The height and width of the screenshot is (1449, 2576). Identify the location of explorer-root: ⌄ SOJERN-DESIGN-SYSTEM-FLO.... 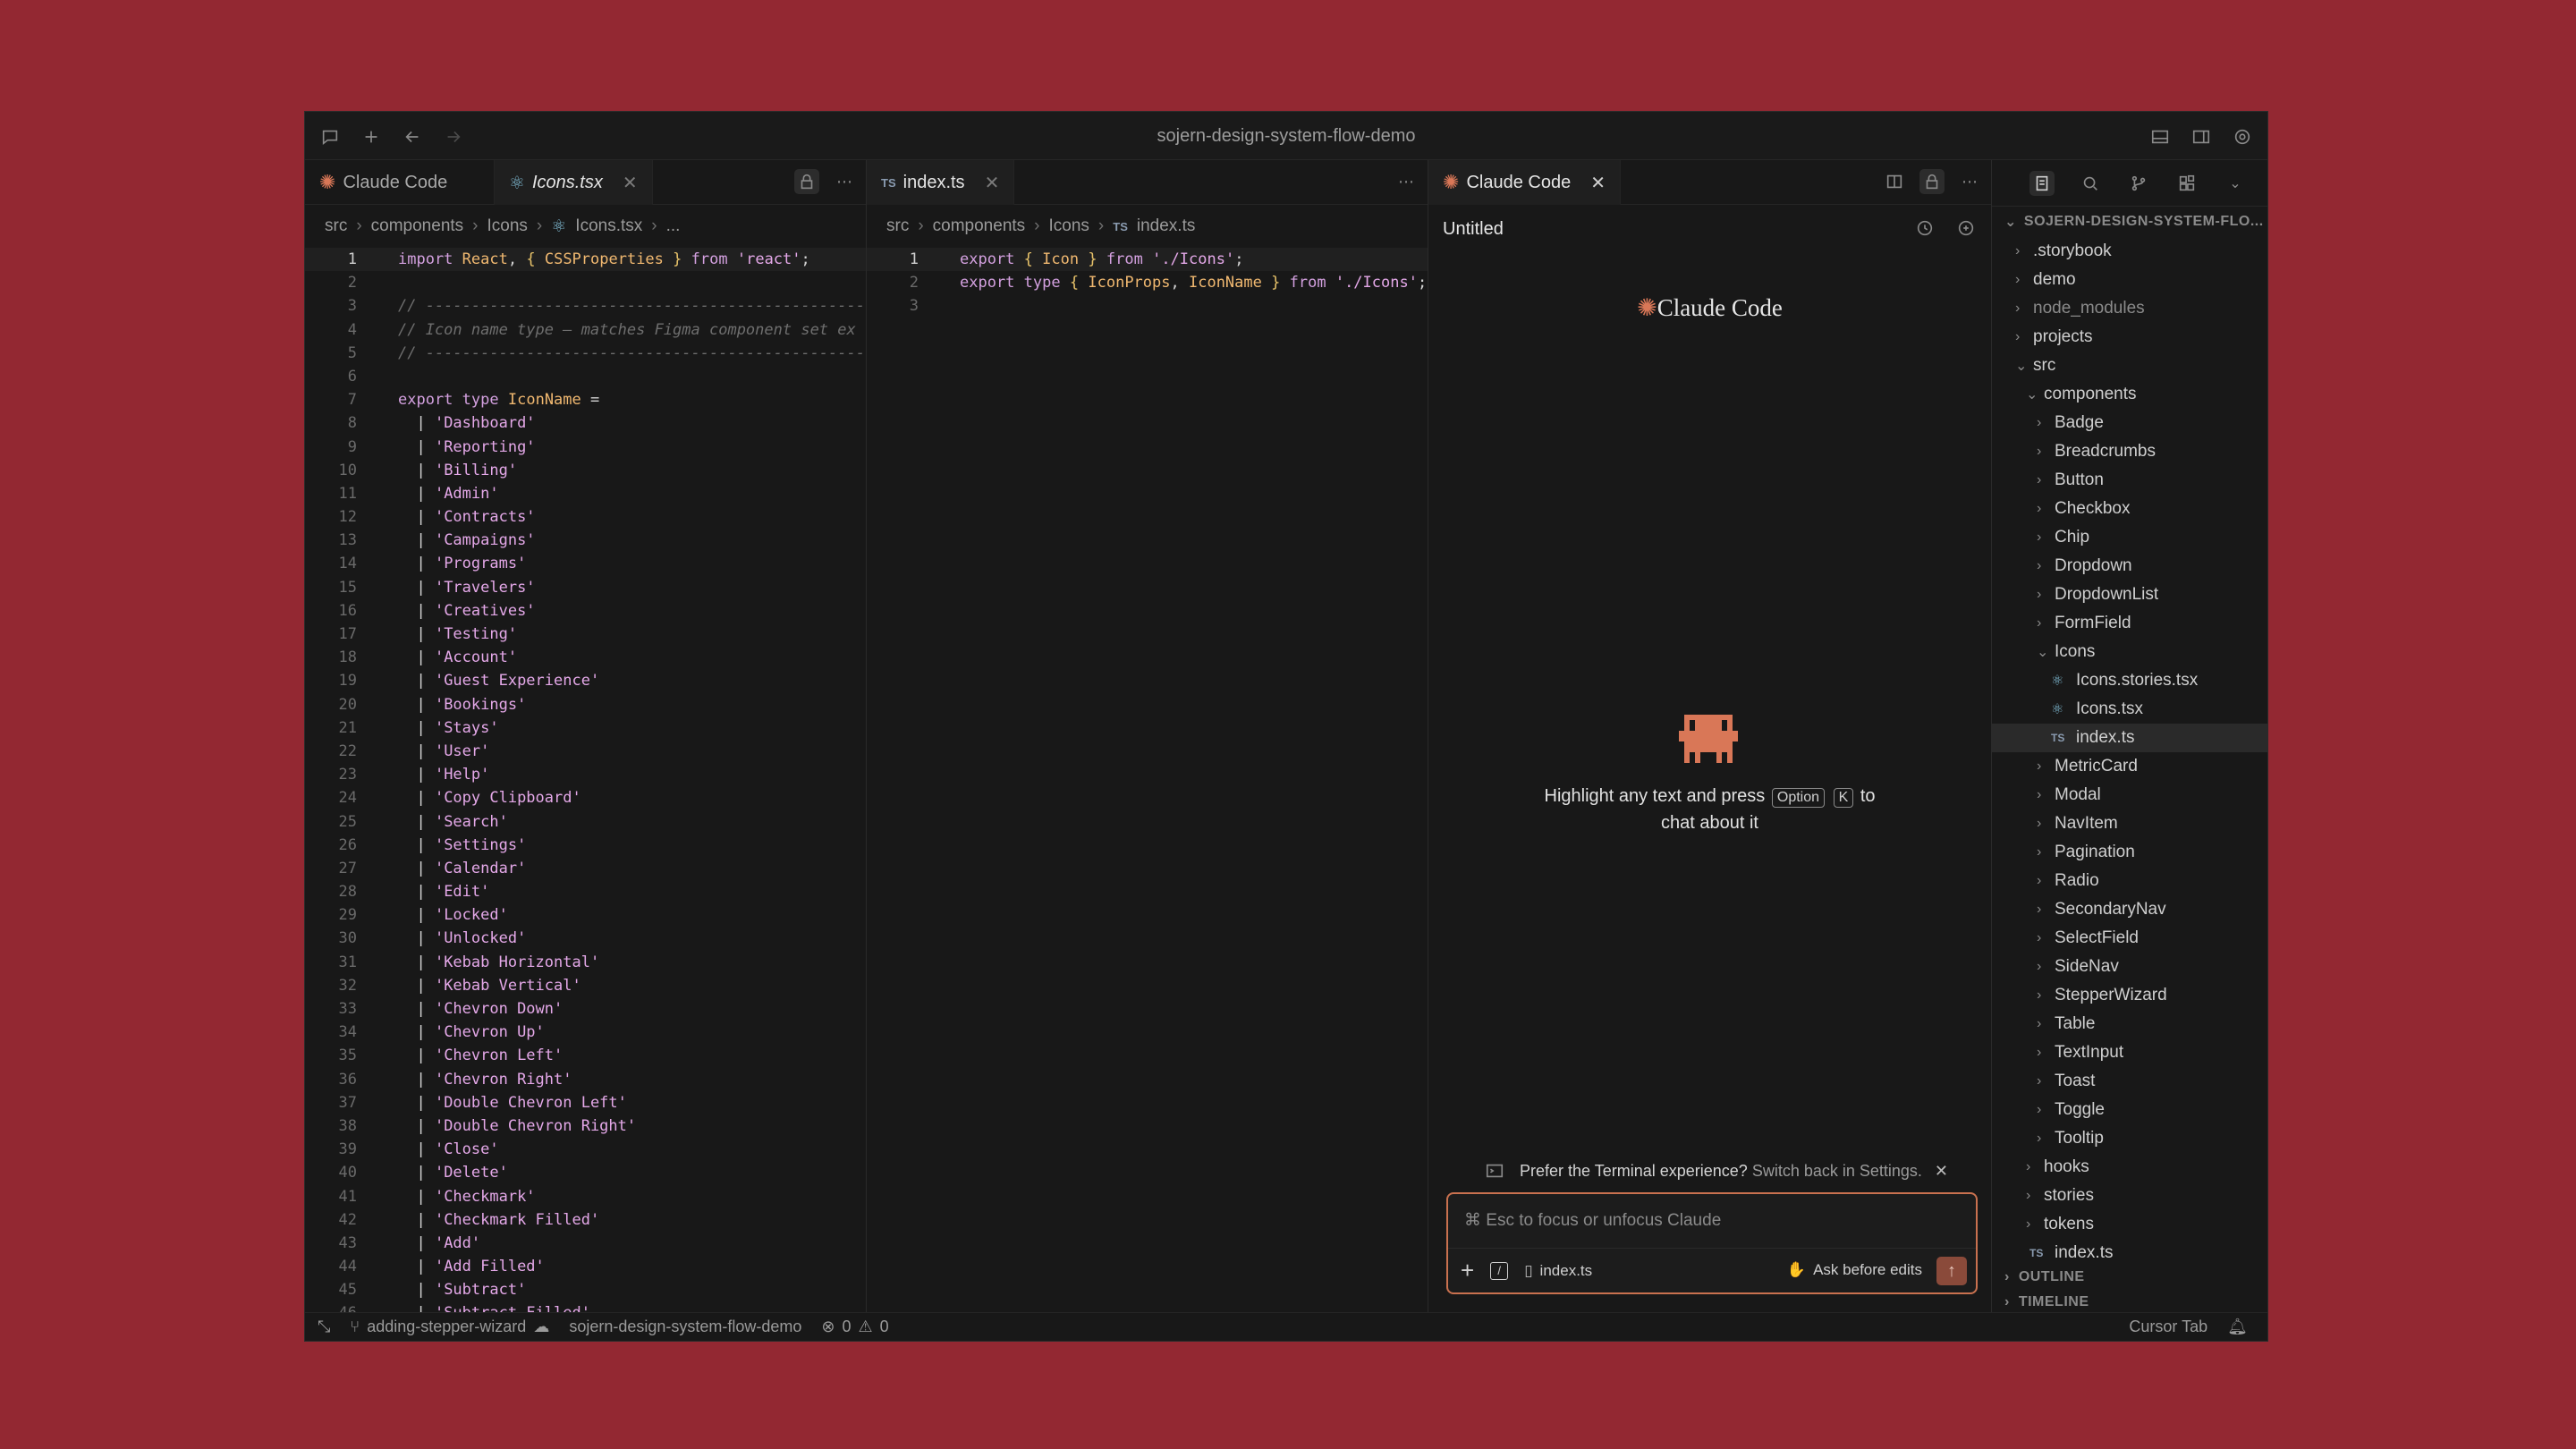
(2129, 222).